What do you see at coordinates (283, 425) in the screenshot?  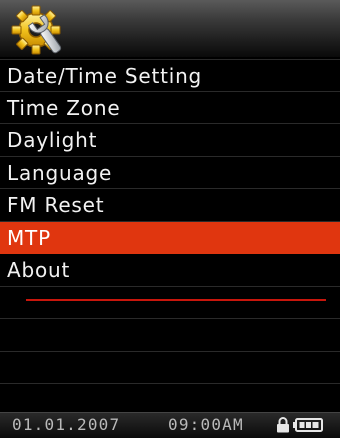 I see `lock-icon` at bounding box center [283, 425].